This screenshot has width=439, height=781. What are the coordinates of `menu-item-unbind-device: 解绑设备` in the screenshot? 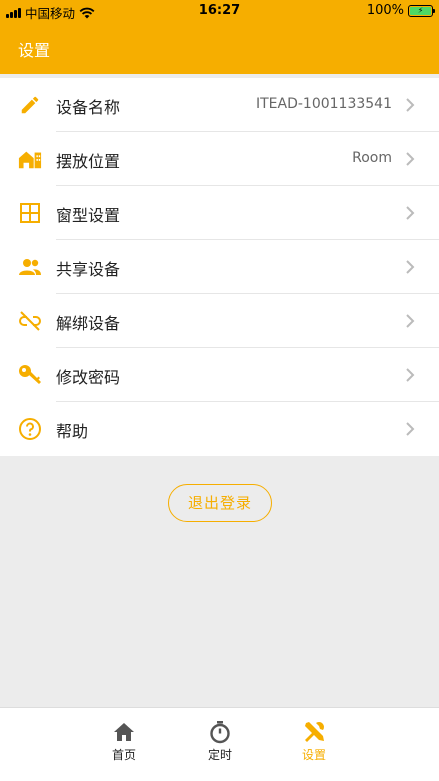 It's located at (219, 321).